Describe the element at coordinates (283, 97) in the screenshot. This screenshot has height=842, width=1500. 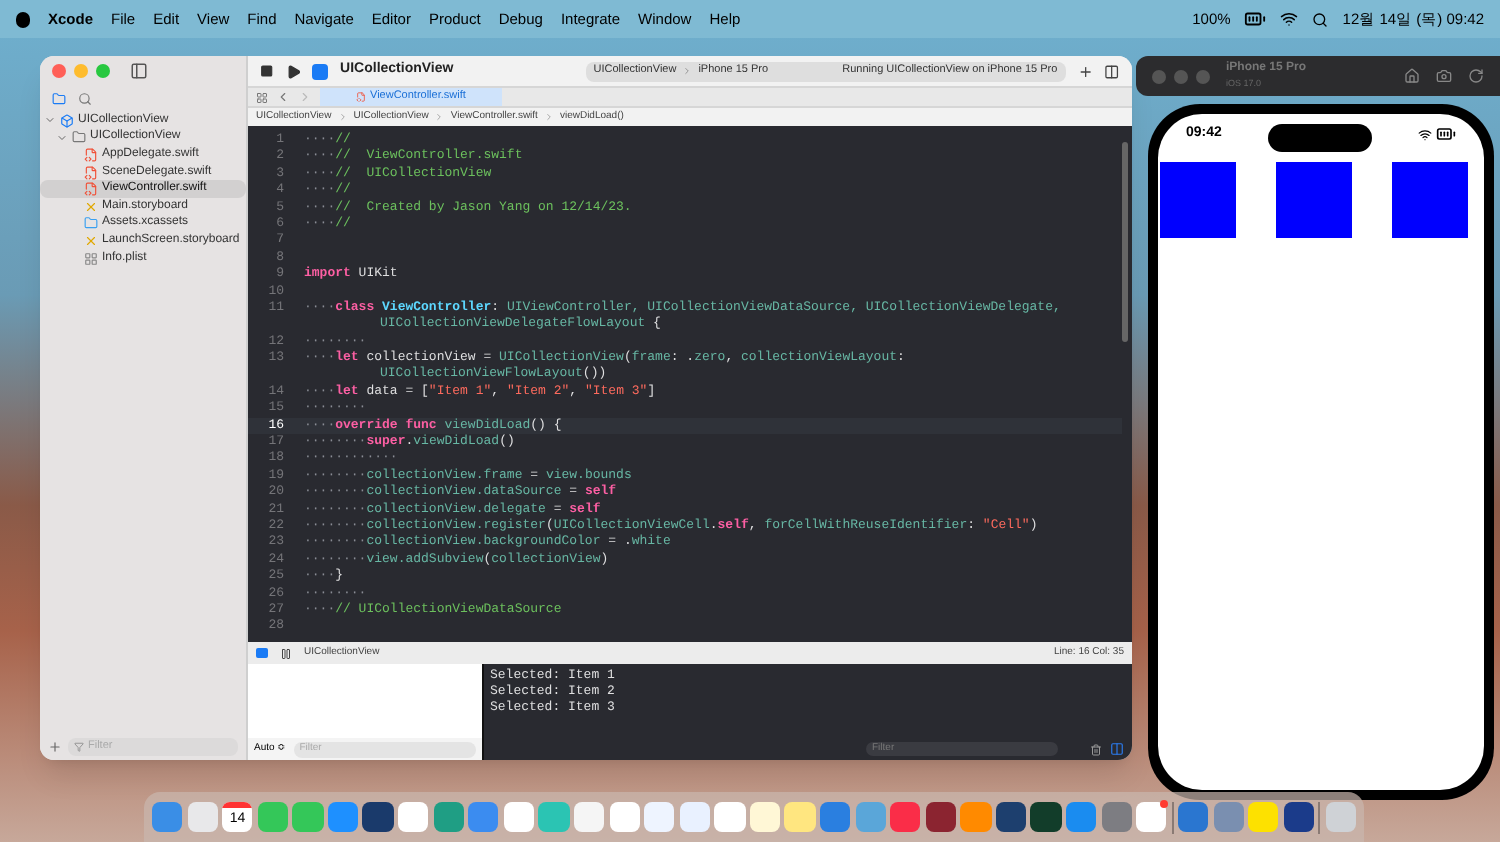
I see `back-icon` at that location.